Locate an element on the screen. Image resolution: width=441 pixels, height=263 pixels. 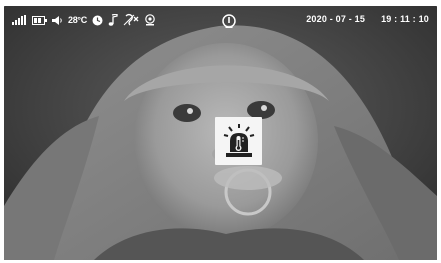
date-text: 2020 - 07 - 15 is located at coordinates (336, 19).